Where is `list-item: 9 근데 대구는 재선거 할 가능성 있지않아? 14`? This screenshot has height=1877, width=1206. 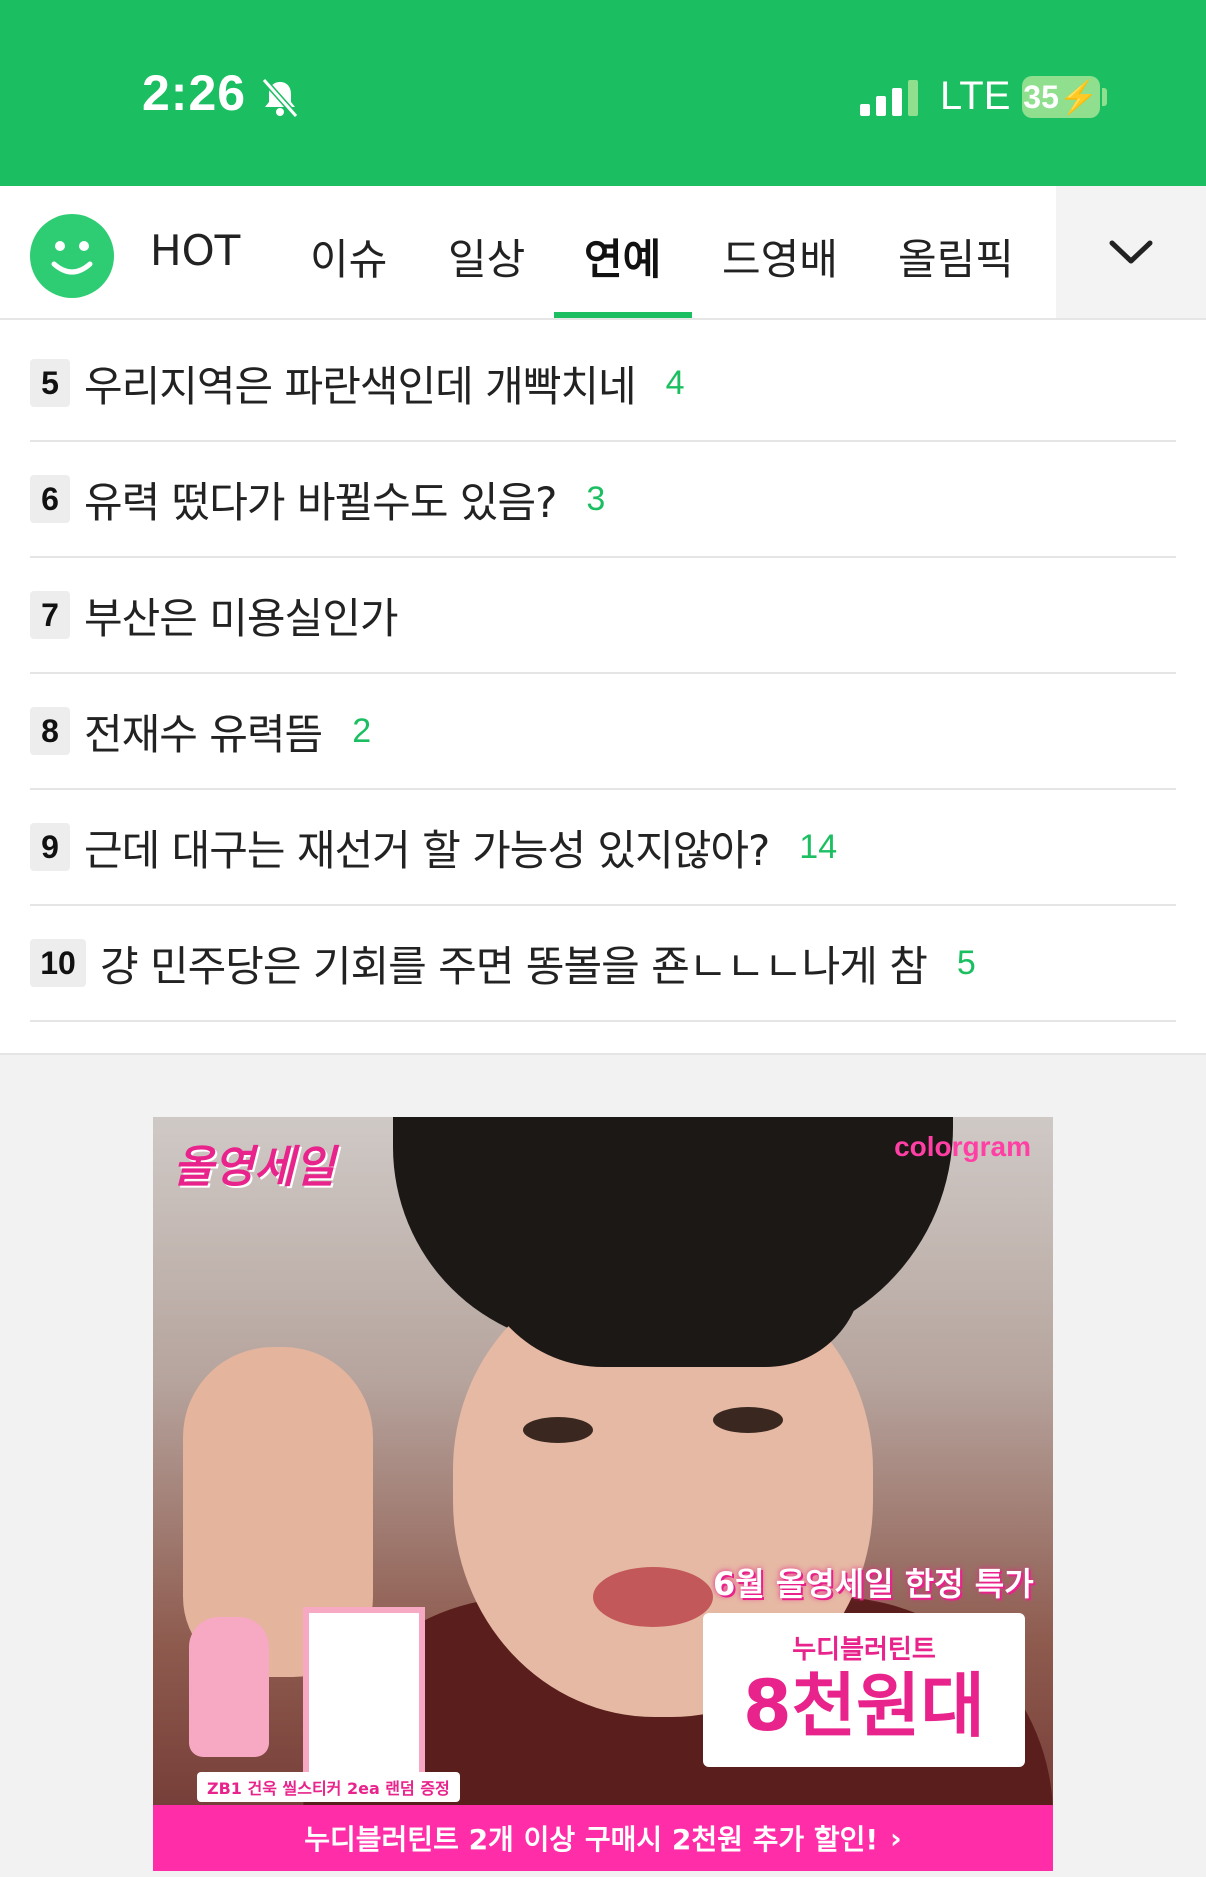
list-item: 9 근데 대구는 재선거 할 가능성 있지않아? 14 is located at coordinates (603, 848).